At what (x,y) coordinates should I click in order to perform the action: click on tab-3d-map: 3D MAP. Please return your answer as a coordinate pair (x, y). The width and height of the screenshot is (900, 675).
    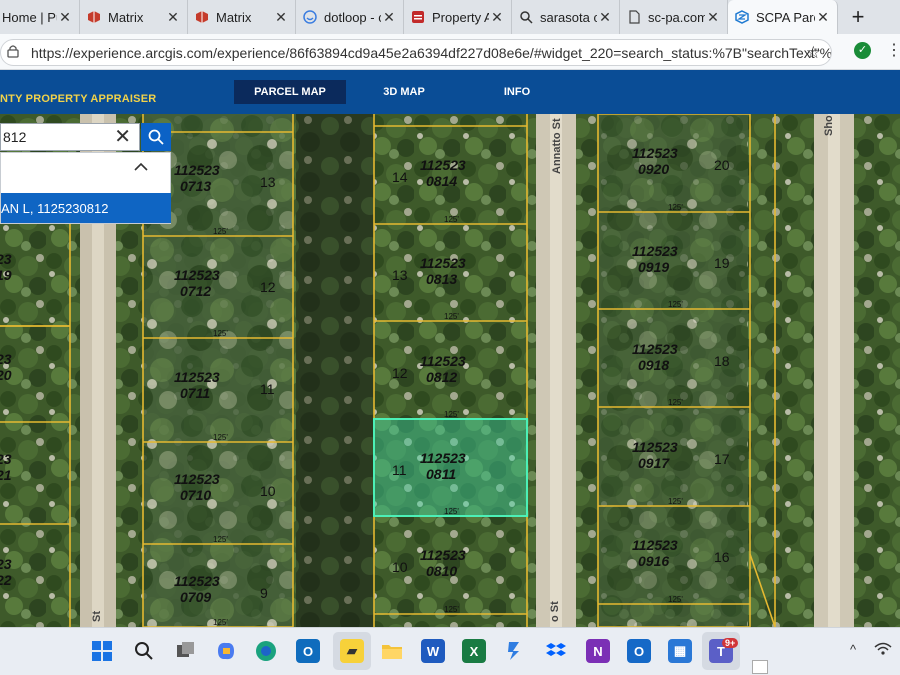
    Looking at the image, I should click on (404, 92).